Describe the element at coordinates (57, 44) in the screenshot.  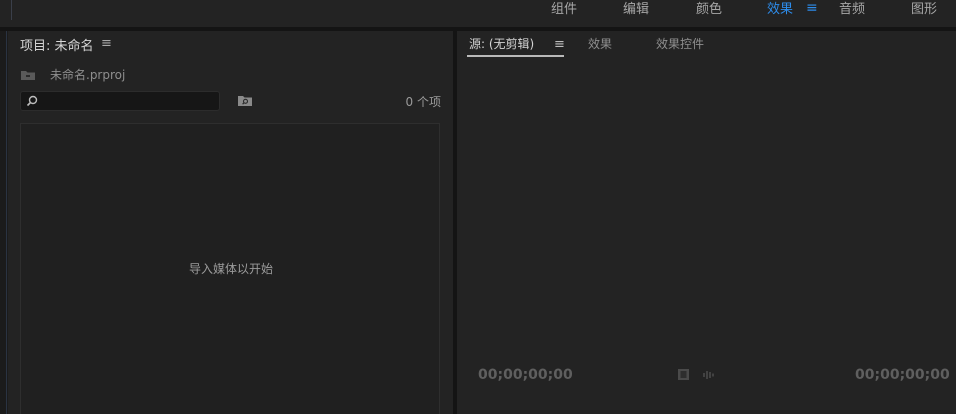
I see `project-panel-title: 项目: 未命名` at that location.